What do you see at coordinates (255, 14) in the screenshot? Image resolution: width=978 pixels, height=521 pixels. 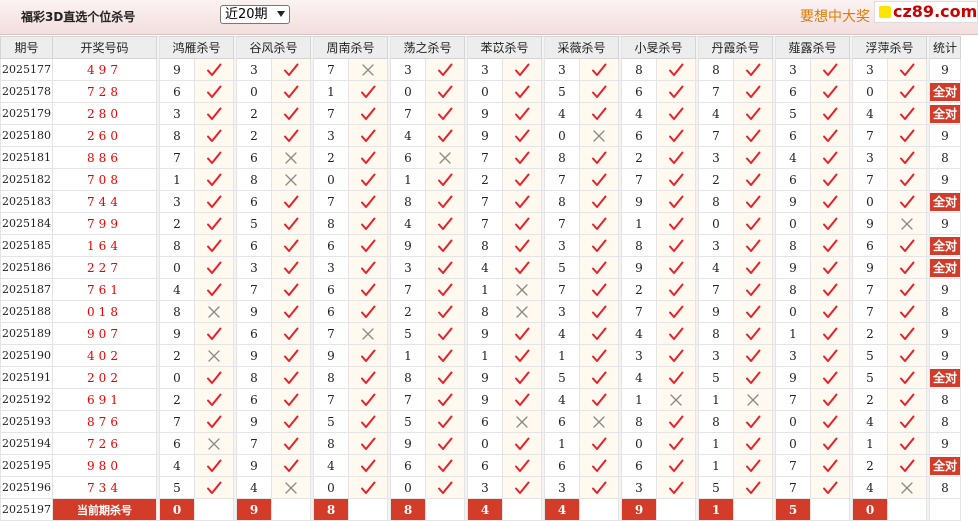 I see `period-select: 近20期` at bounding box center [255, 14].